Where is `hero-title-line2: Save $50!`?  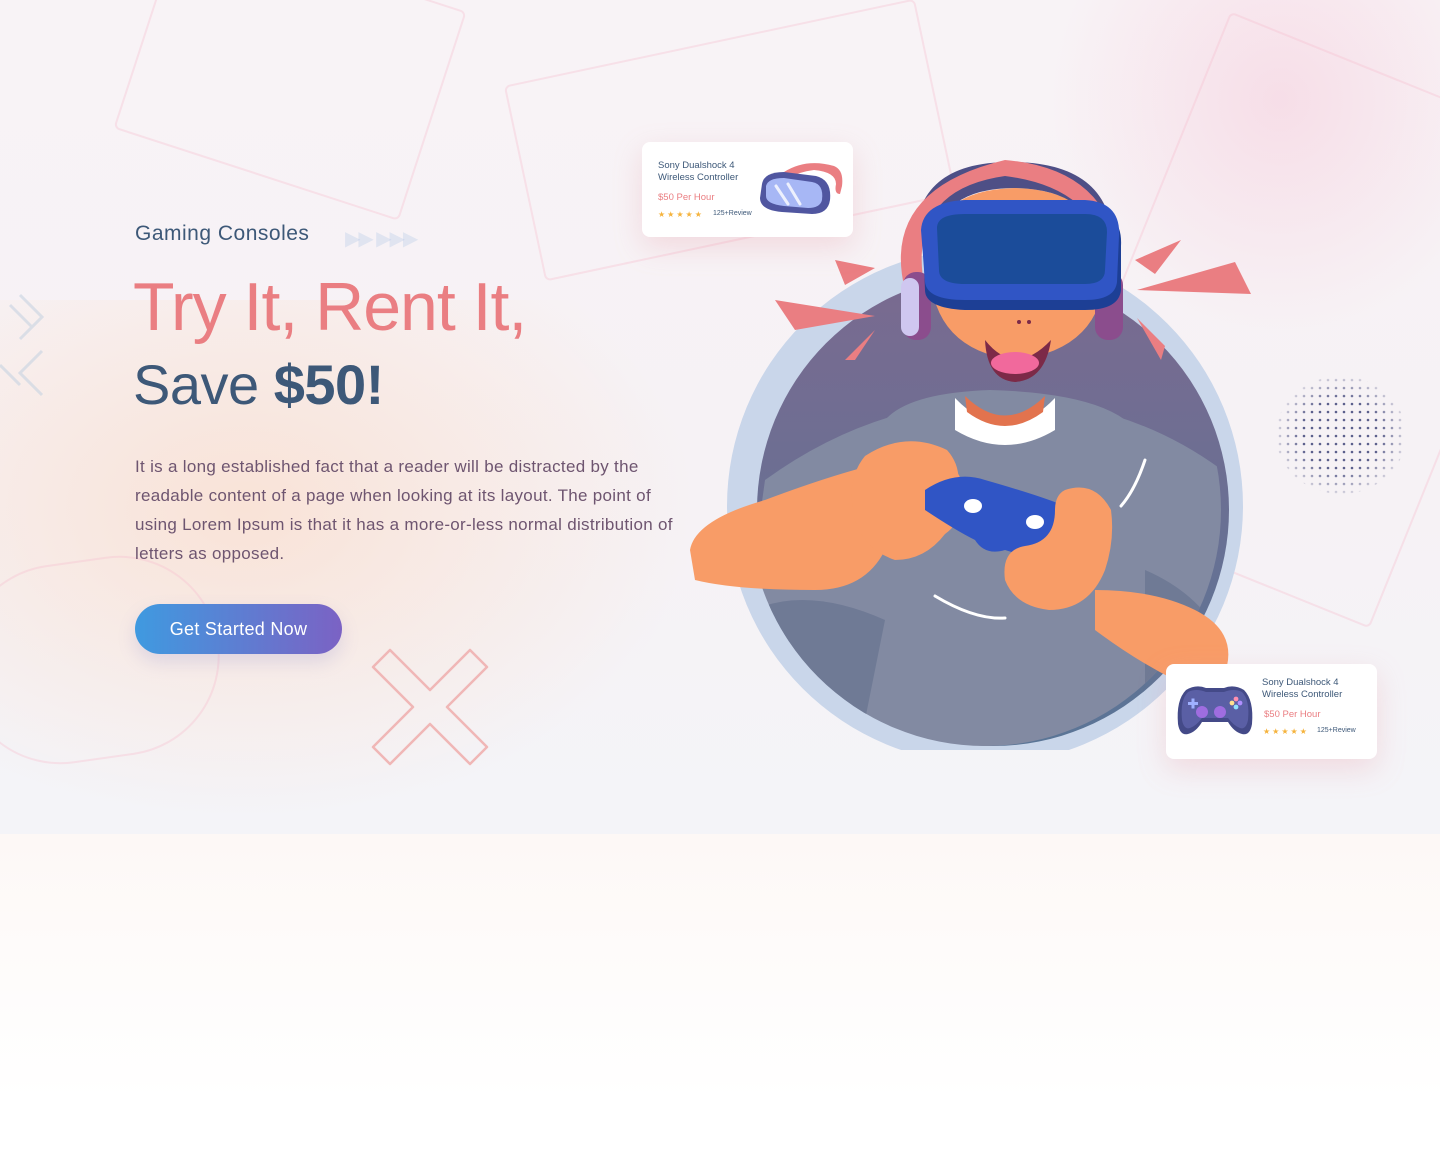 hero-title-line2: Save $50! is located at coordinates (258, 384).